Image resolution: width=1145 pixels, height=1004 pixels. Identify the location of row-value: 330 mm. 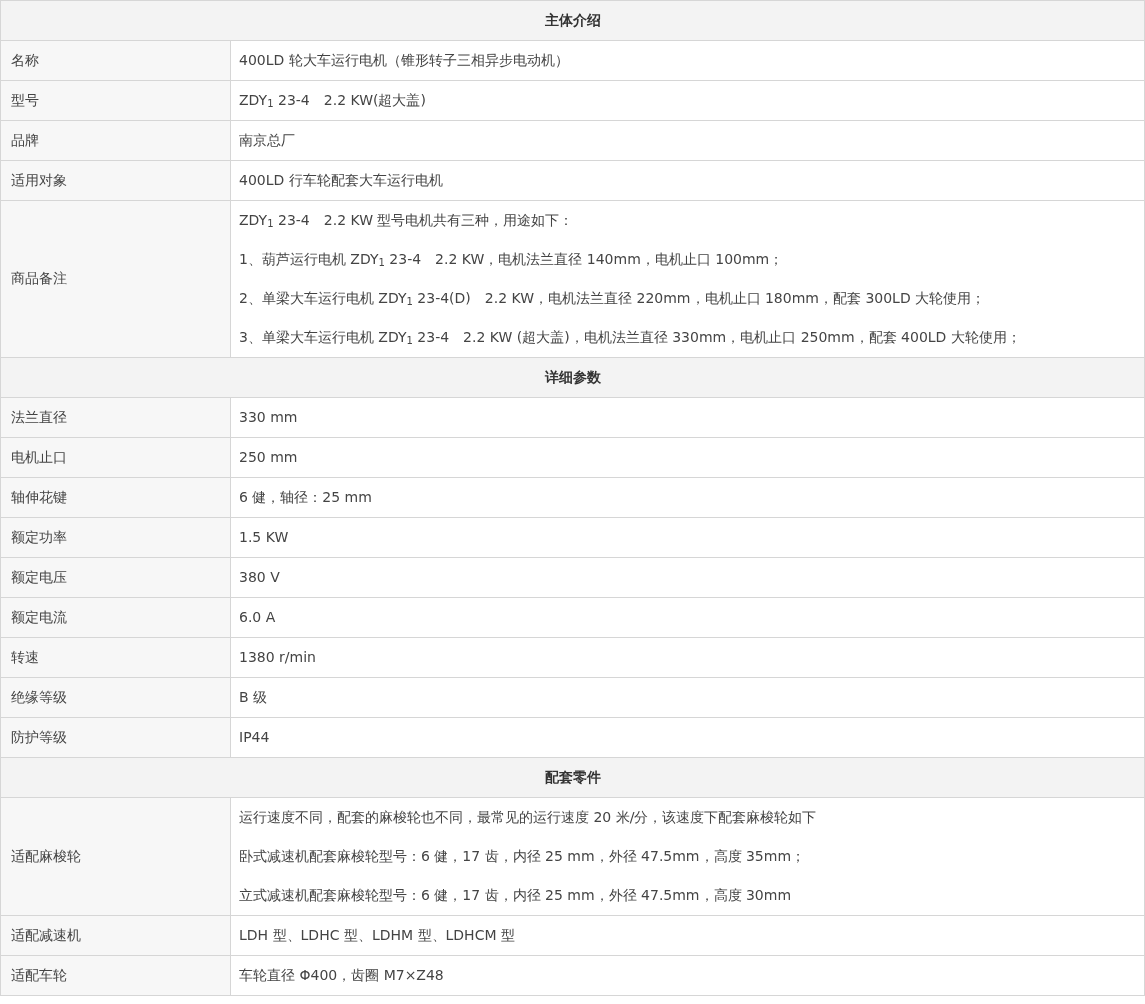
(688, 418).